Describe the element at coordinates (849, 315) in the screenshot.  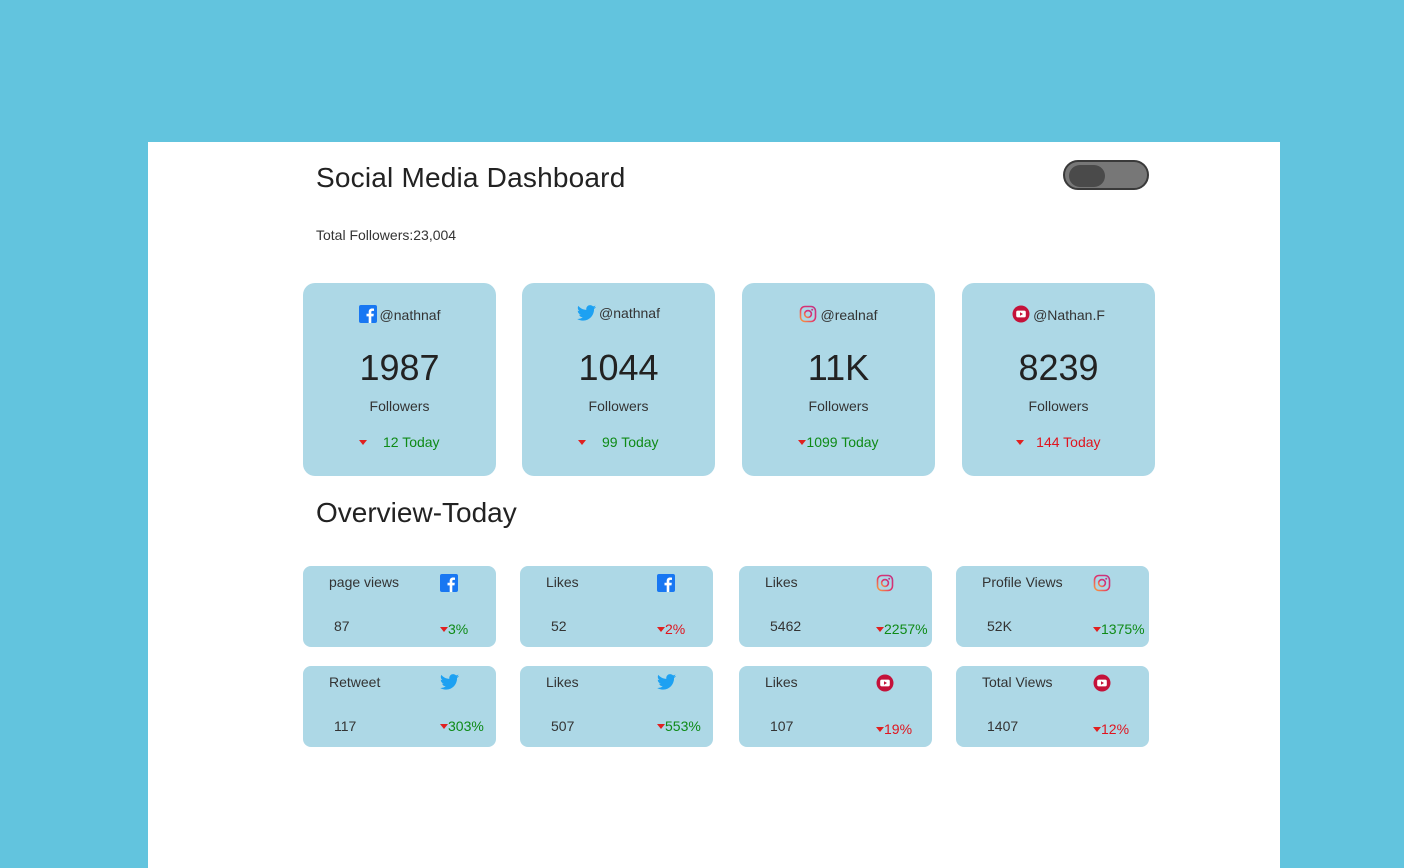
I see `account-handle: @realnaf` at that location.